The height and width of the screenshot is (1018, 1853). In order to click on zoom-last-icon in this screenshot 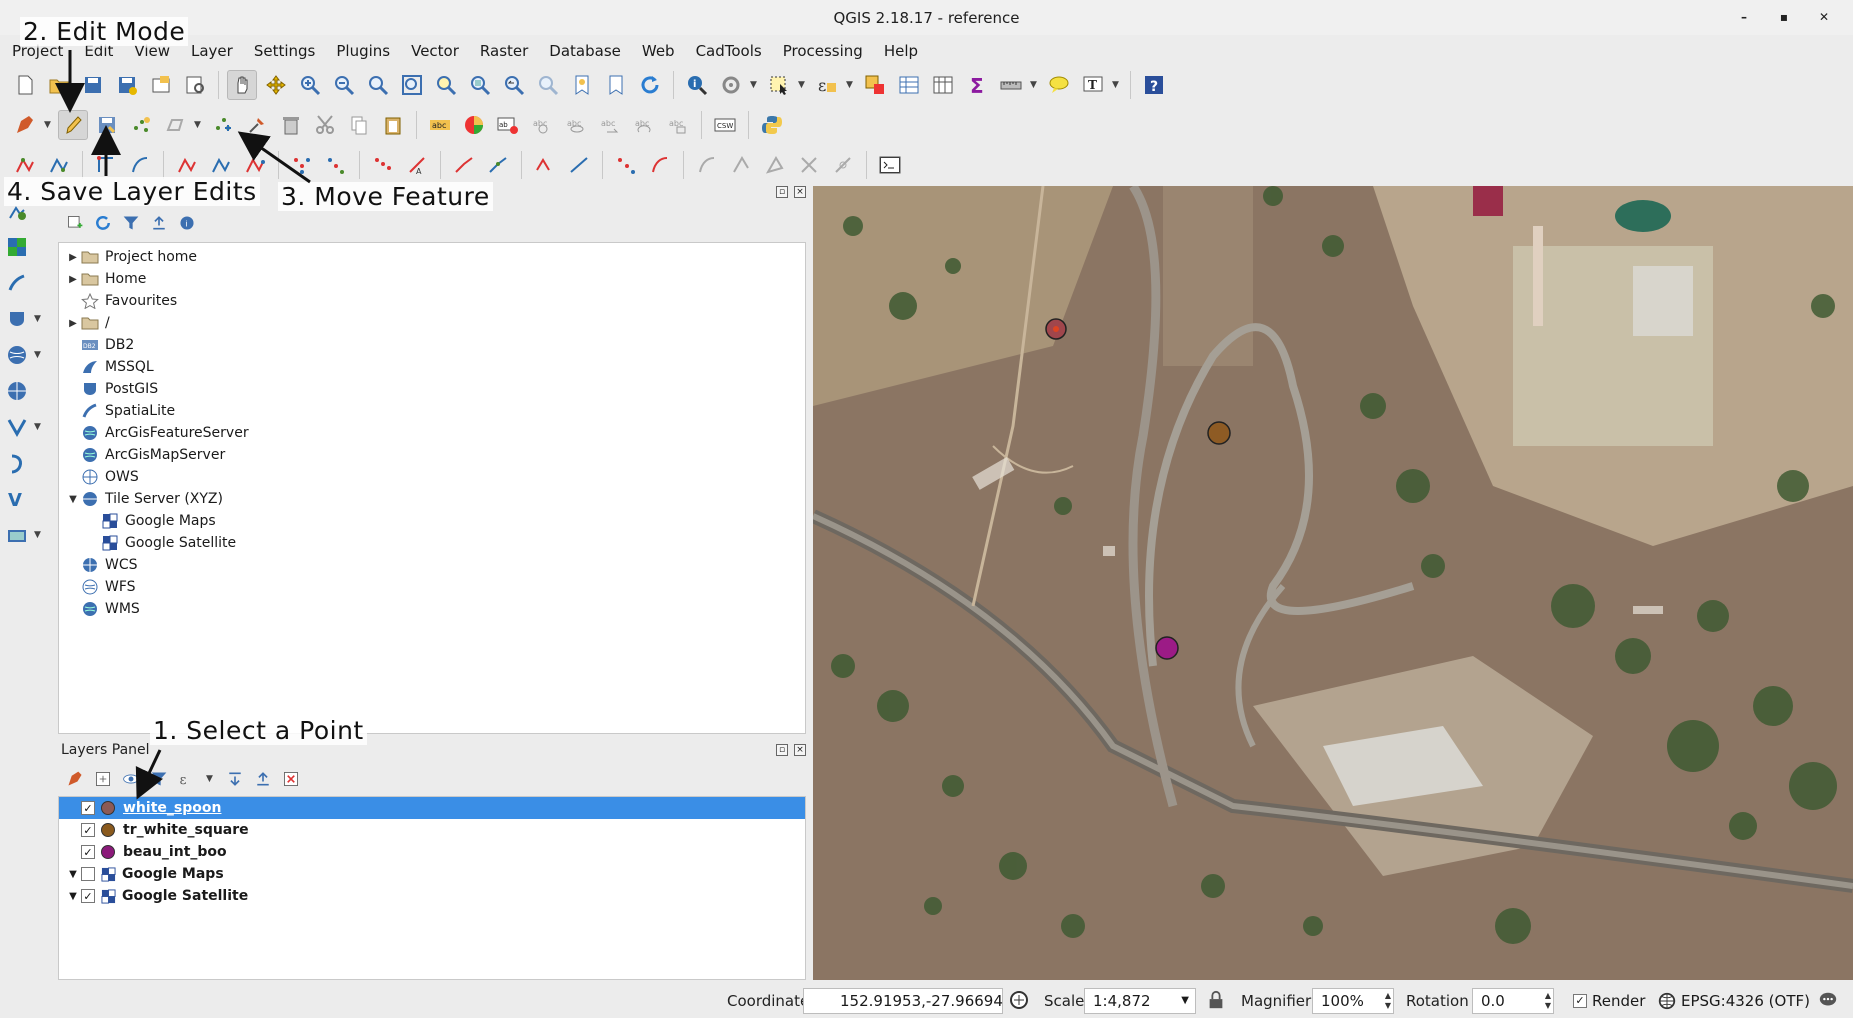, I will do `click(514, 85)`.